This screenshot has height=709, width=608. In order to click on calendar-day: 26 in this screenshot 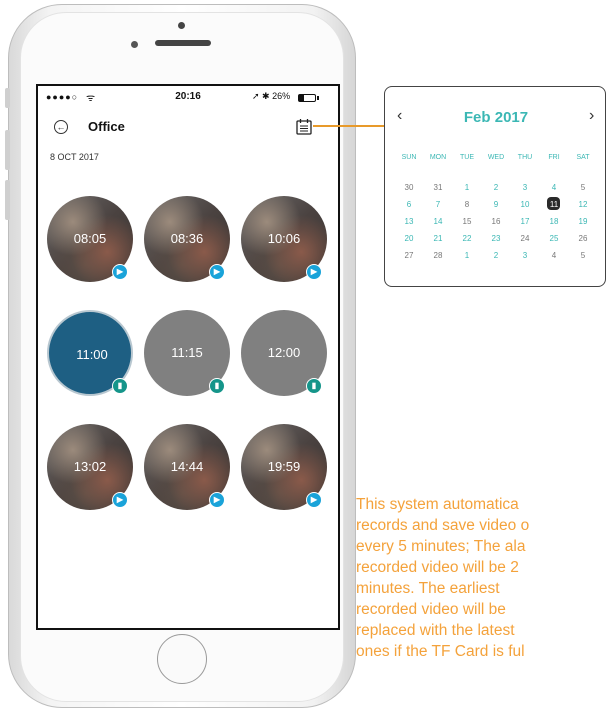, I will do `click(583, 238)`.